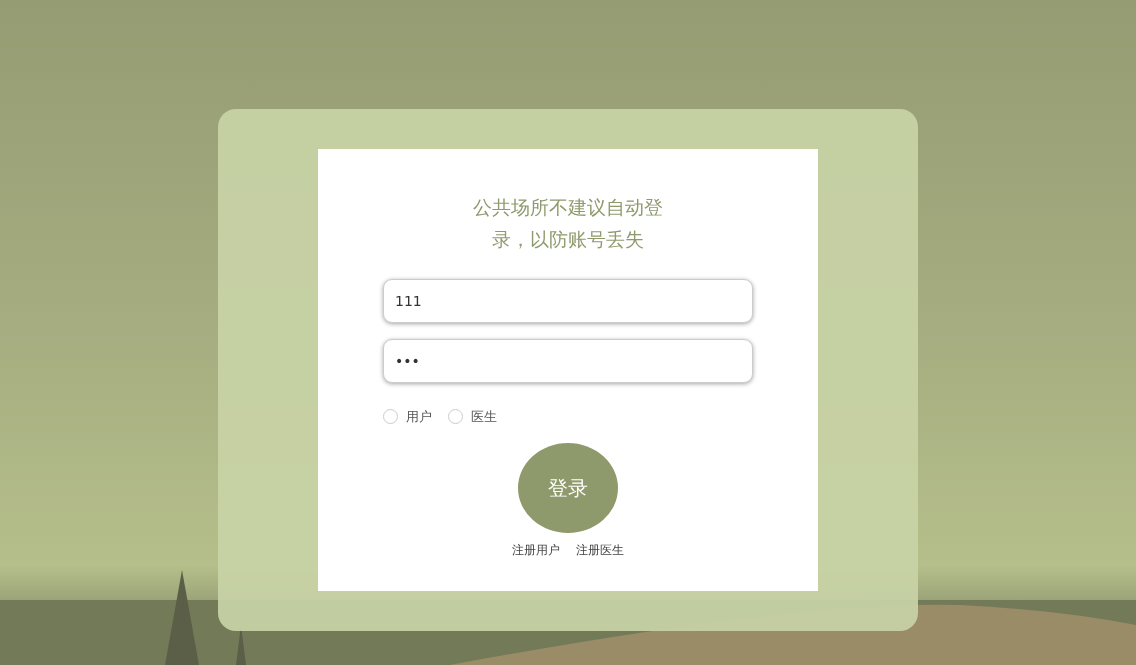 This screenshot has height=665, width=1136. What do you see at coordinates (568, 301) in the screenshot?
I see `username-field: 111` at bounding box center [568, 301].